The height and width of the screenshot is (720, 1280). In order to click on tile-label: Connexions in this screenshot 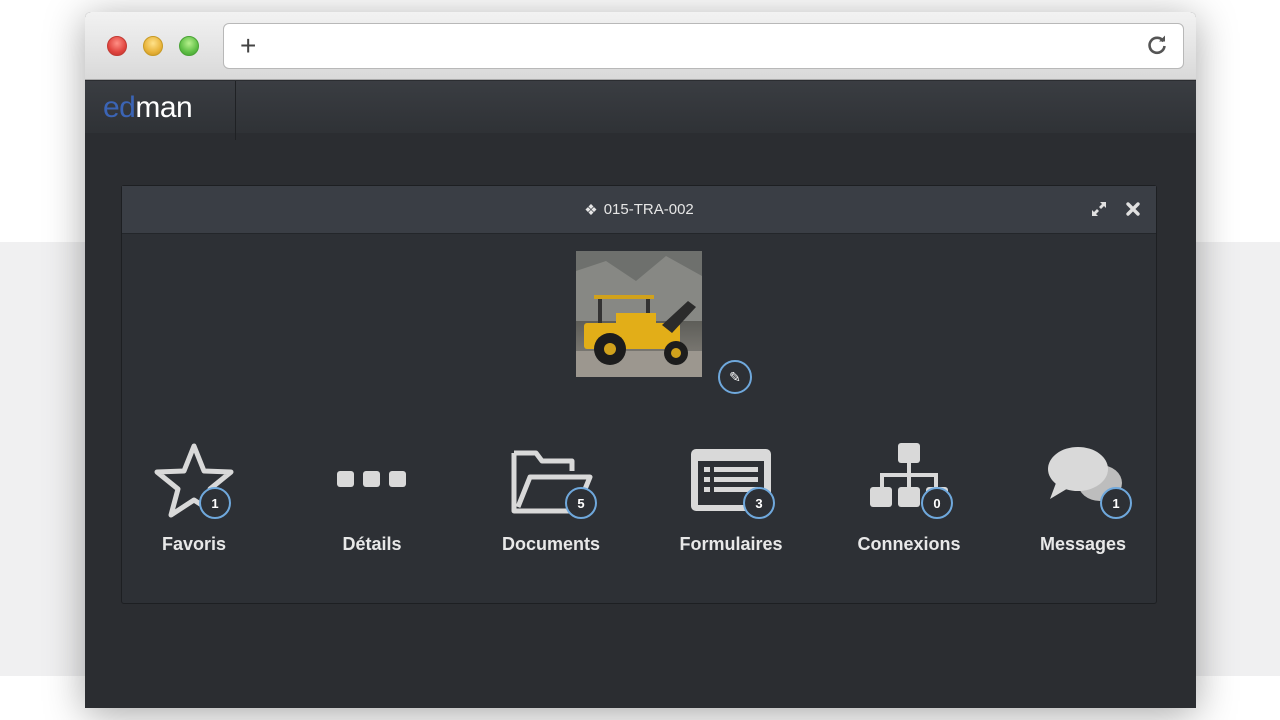, I will do `click(909, 544)`.